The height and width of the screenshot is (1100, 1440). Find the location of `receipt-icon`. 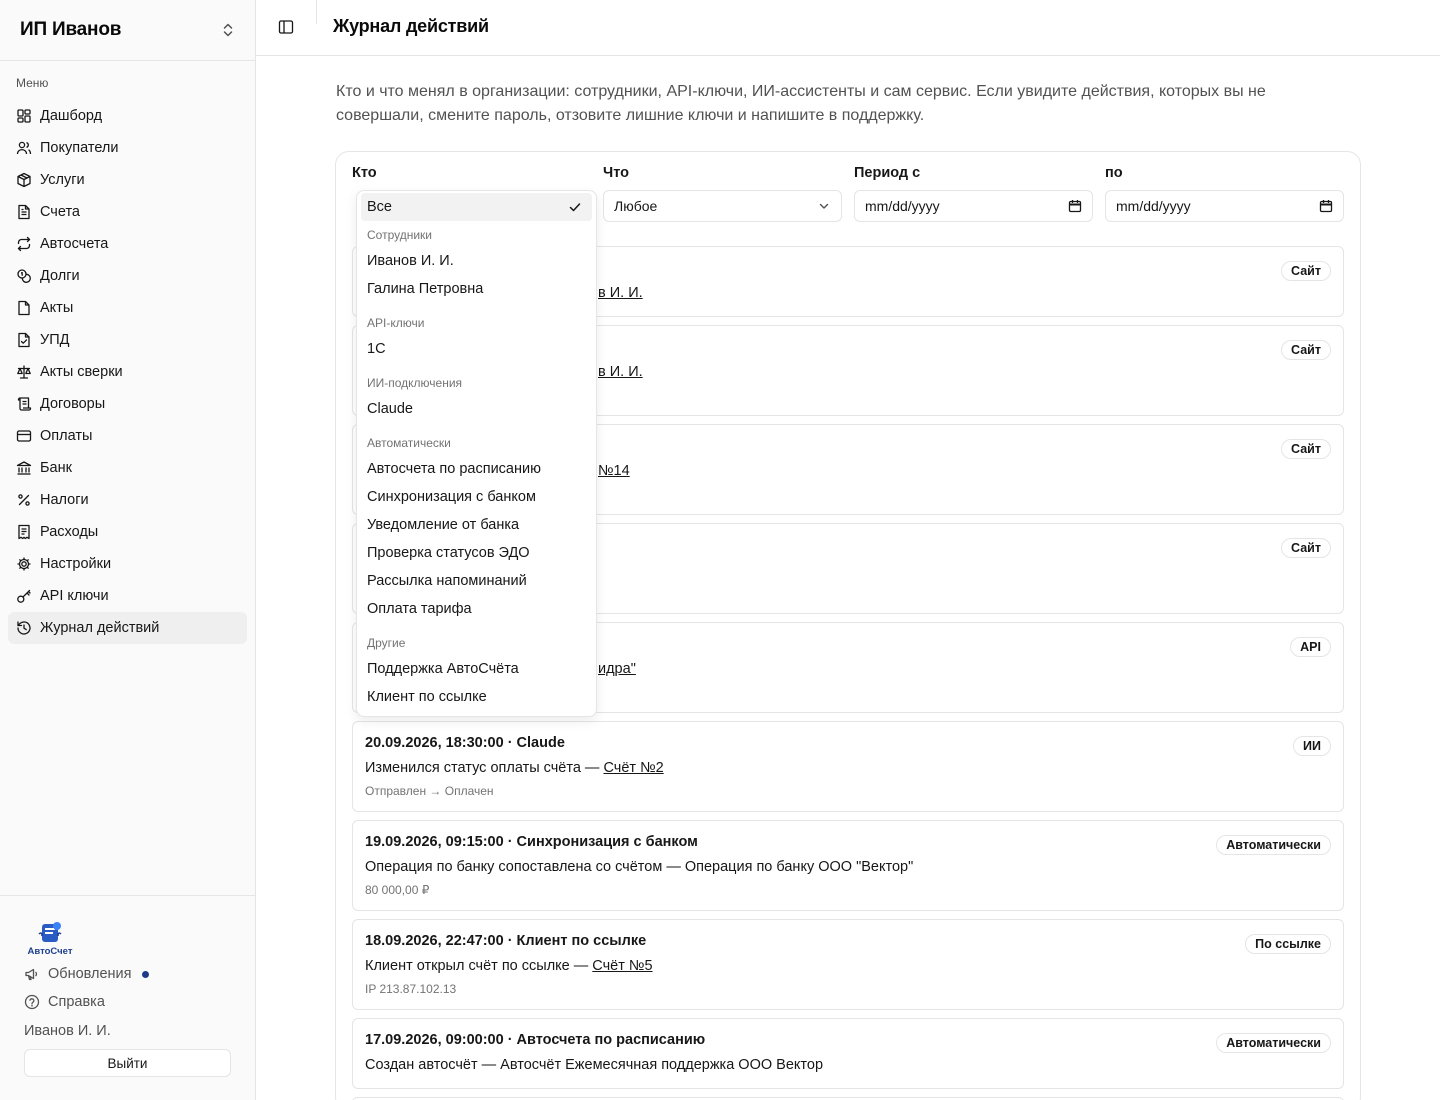

receipt-icon is located at coordinates (24, 532).